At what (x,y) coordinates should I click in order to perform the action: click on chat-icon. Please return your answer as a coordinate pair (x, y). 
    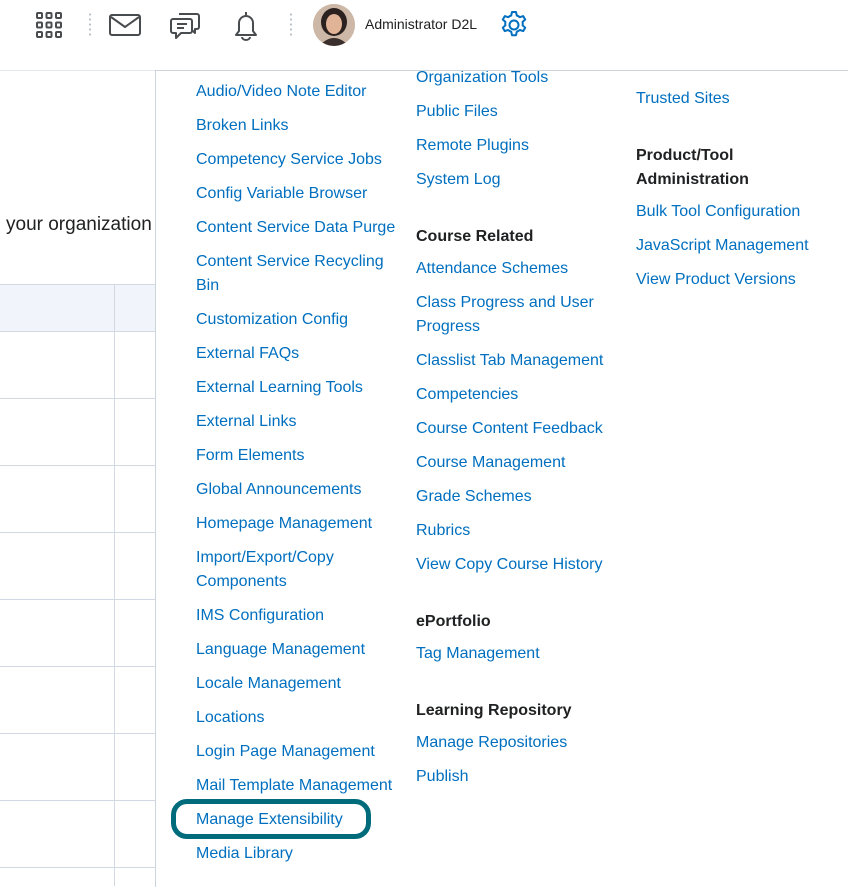
    Looking at the image, I should click on (185, 25).